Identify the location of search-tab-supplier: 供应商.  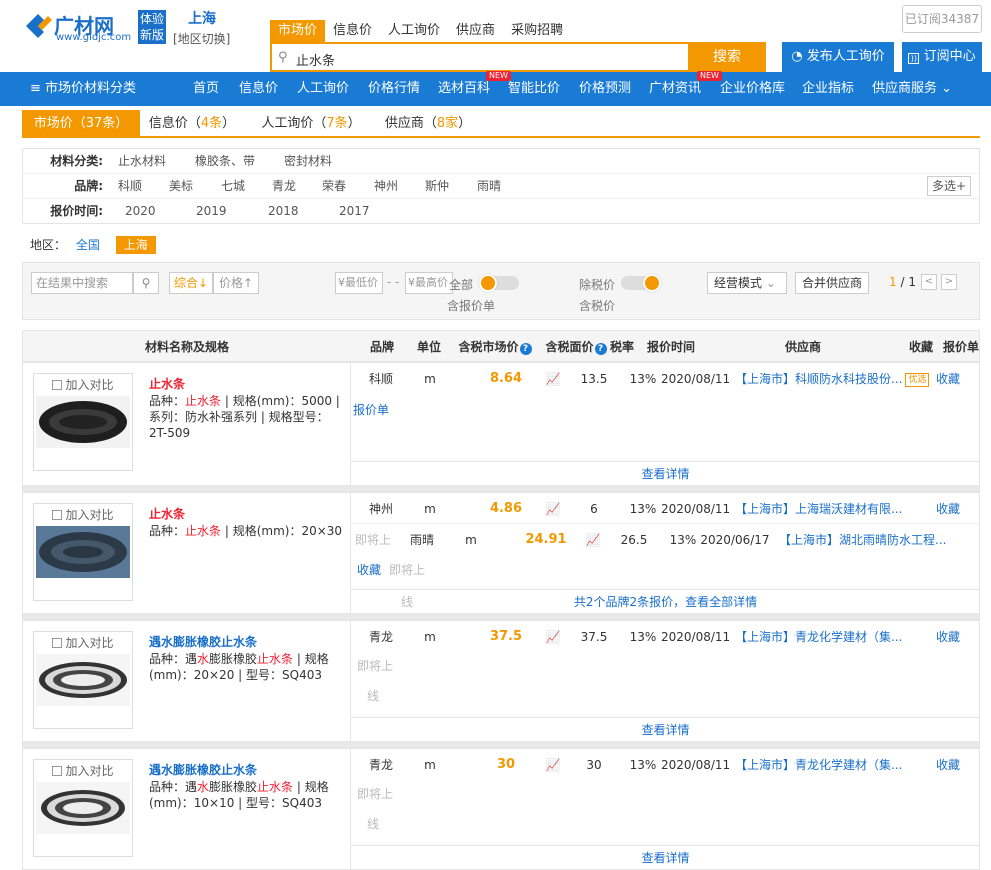
(475, 31).